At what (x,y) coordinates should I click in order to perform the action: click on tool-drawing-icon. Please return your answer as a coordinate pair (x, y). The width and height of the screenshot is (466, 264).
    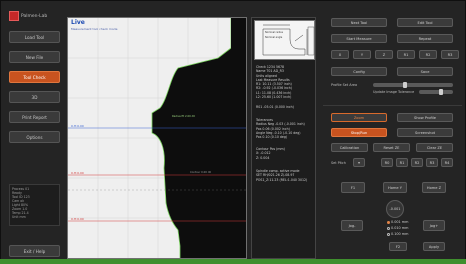
    Looking at the image, I should click on (288, 40).